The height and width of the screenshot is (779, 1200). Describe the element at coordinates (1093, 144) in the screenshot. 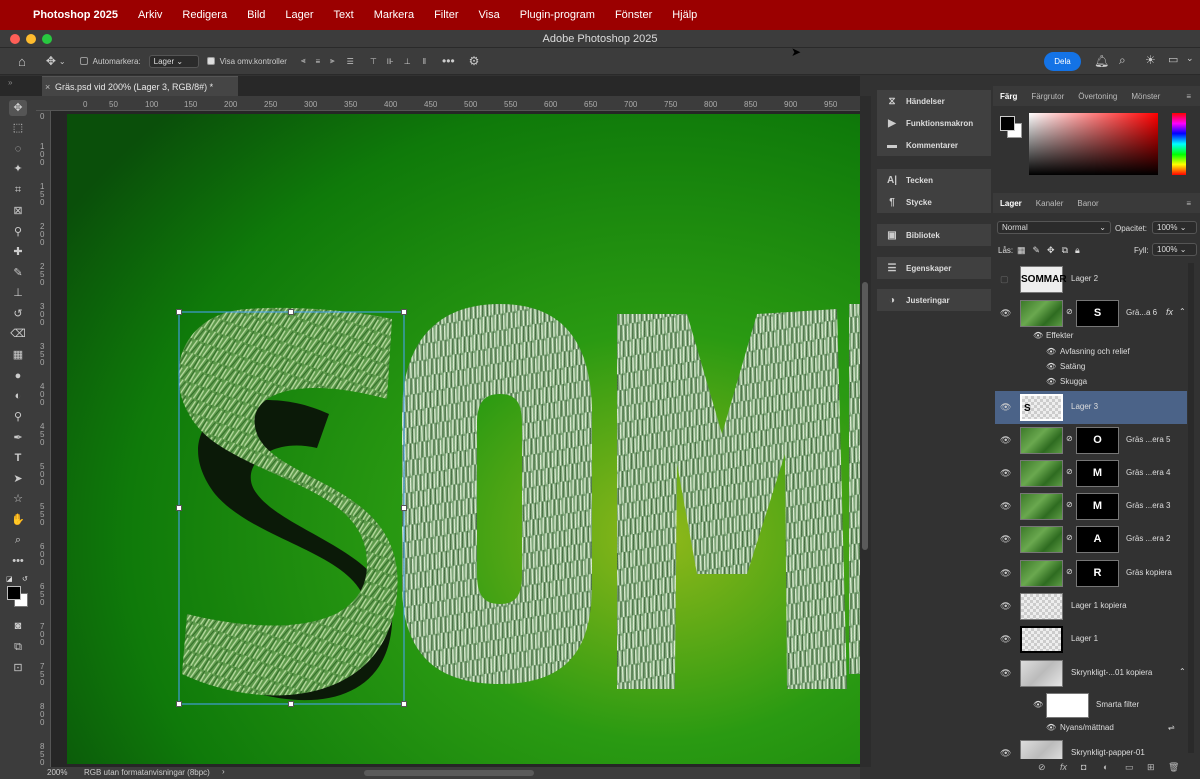

I see `color-picker-field` at that location.